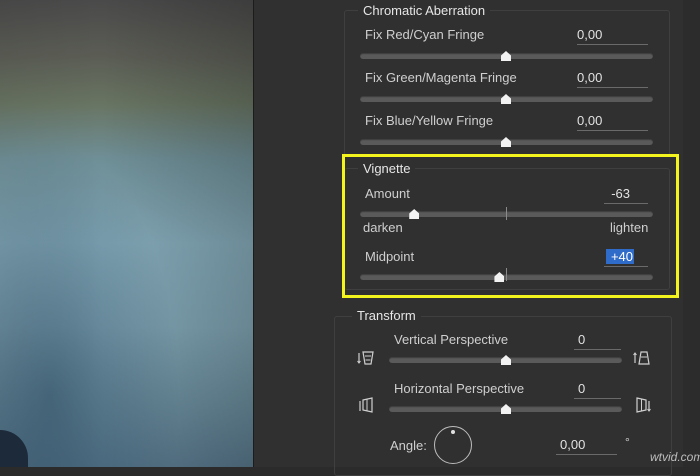 The image size is (700, 476). Describe the element at coordinates (429, 120) in the screenshot. I see `fix-blue-yellow-label: Fix Blue/Yellow Fringe` at that location.